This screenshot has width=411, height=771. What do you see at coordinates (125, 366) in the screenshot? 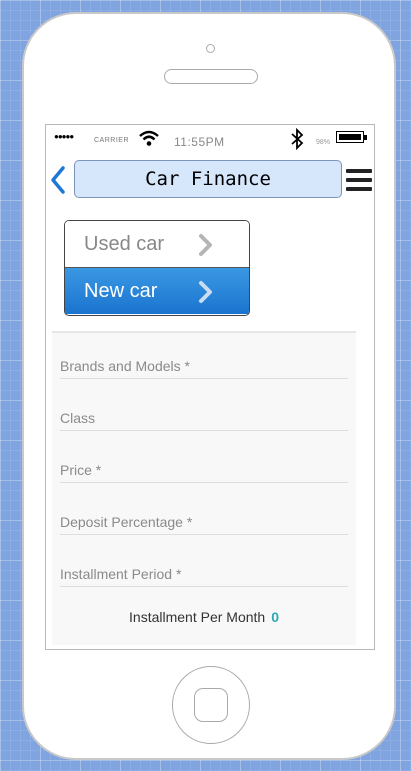
I see `brands-models-label: Brands and Models *` at bounding box center [125, 366].